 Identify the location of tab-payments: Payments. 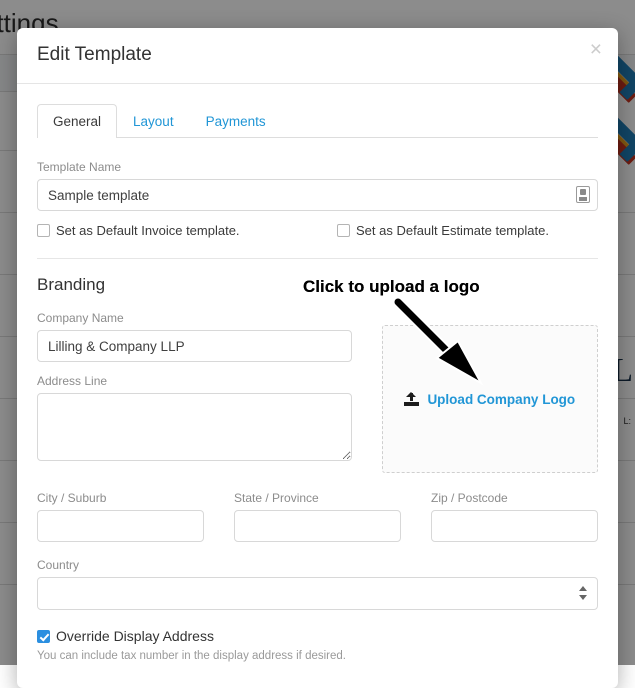
(236, 121).